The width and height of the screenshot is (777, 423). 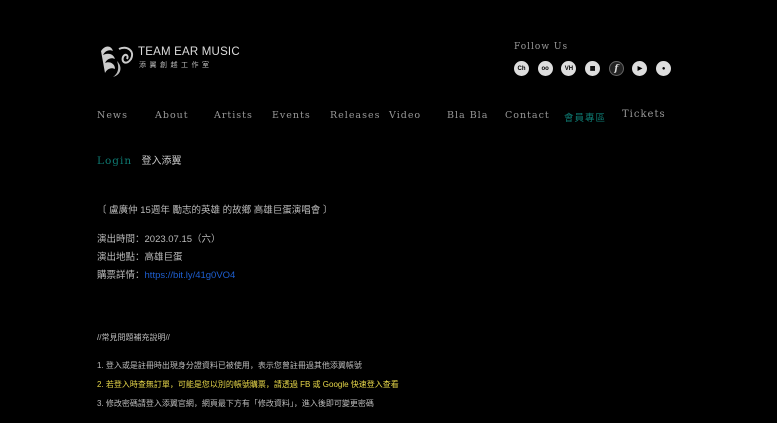 What do you see at coordinates (640, 68) in the screenshot?
I see `youtube-icon: ▶` at bounding box center [640, 68].